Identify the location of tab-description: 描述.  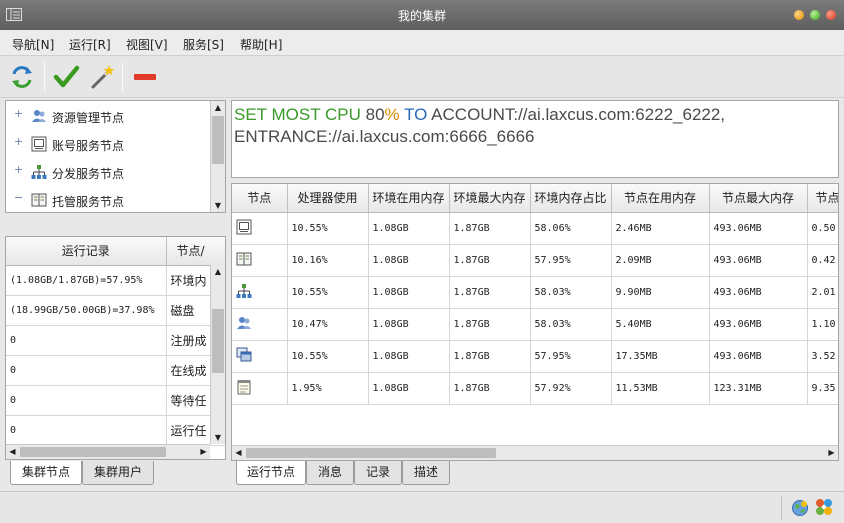
(426, 473).